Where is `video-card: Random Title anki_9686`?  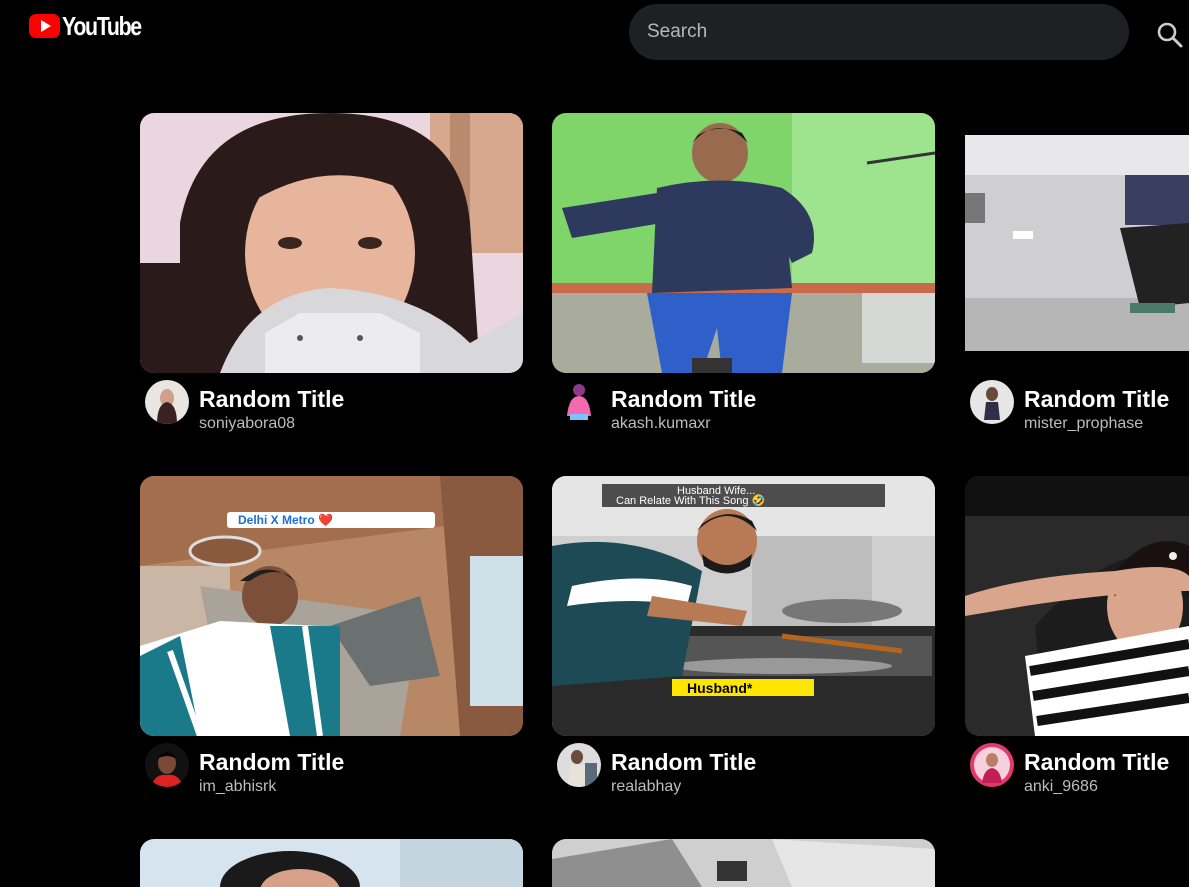
video-card: Random Title anki_9686 is located at coordinates (1077, 635).